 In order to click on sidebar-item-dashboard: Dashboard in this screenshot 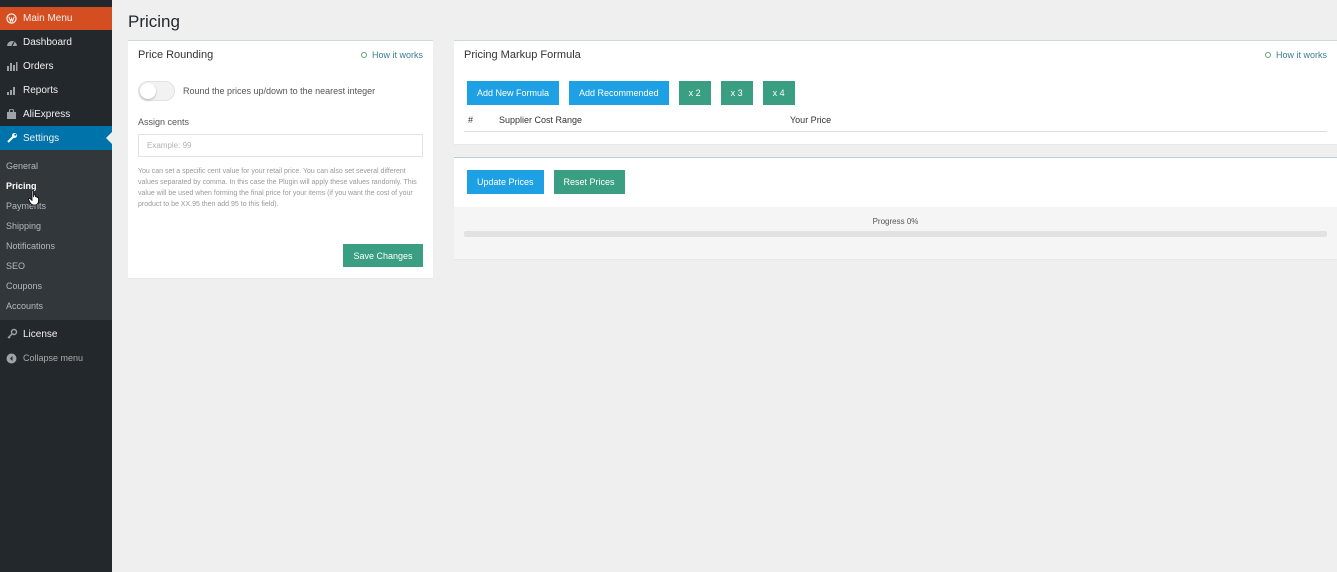, I will do `click(56, 42)`.